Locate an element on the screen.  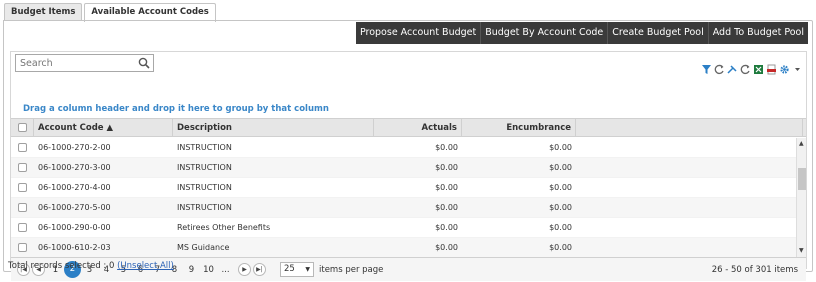
page-link-9: 9 is located at coordinates (191, 270).